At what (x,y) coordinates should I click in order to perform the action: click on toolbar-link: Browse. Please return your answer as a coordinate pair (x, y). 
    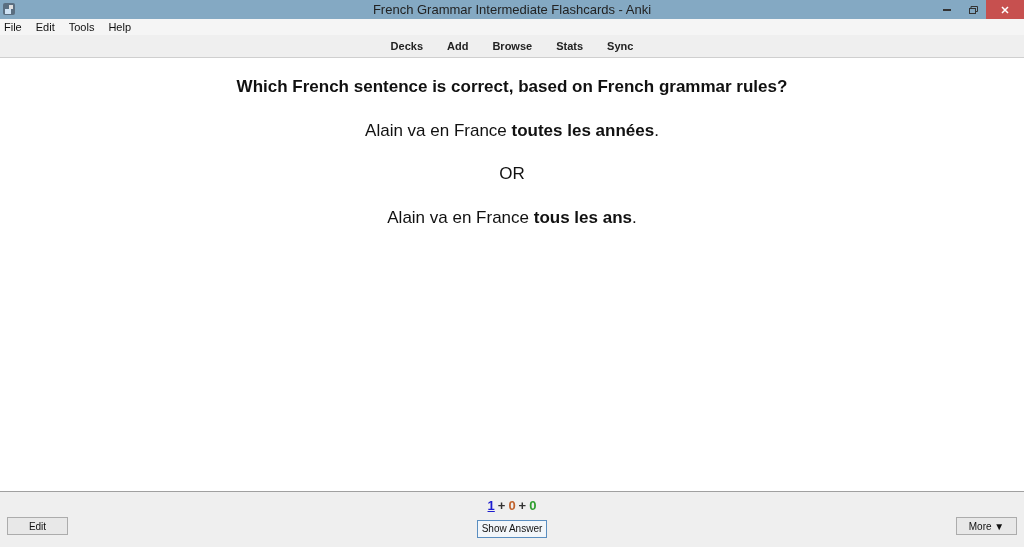
    Looking at the image, I should click on (512, 46).